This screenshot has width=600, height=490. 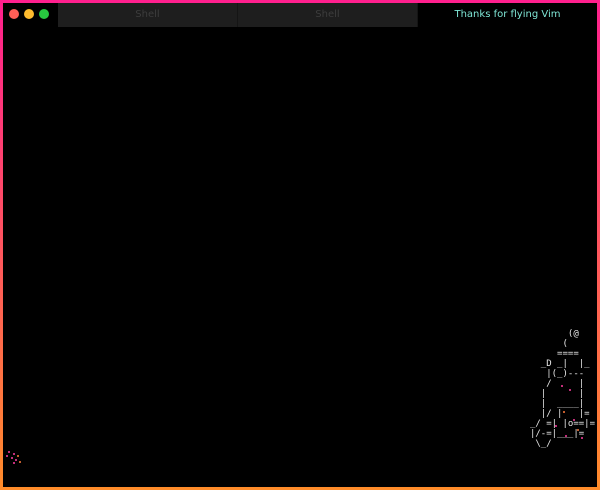 I want to click on title-bar: Shell Shell Thanks for flying Vim, so click(x=300, y=15).